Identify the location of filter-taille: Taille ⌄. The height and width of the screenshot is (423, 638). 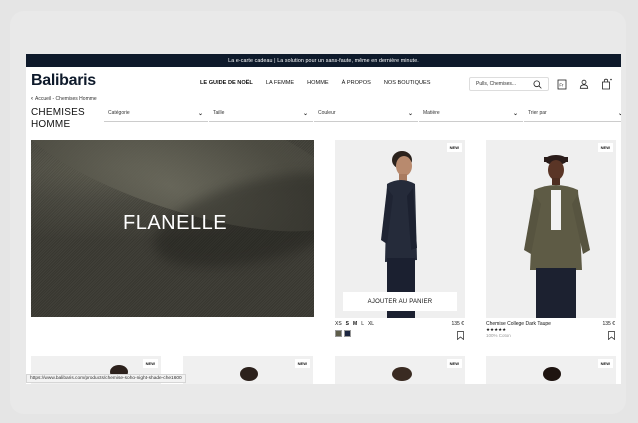
(261, 116).